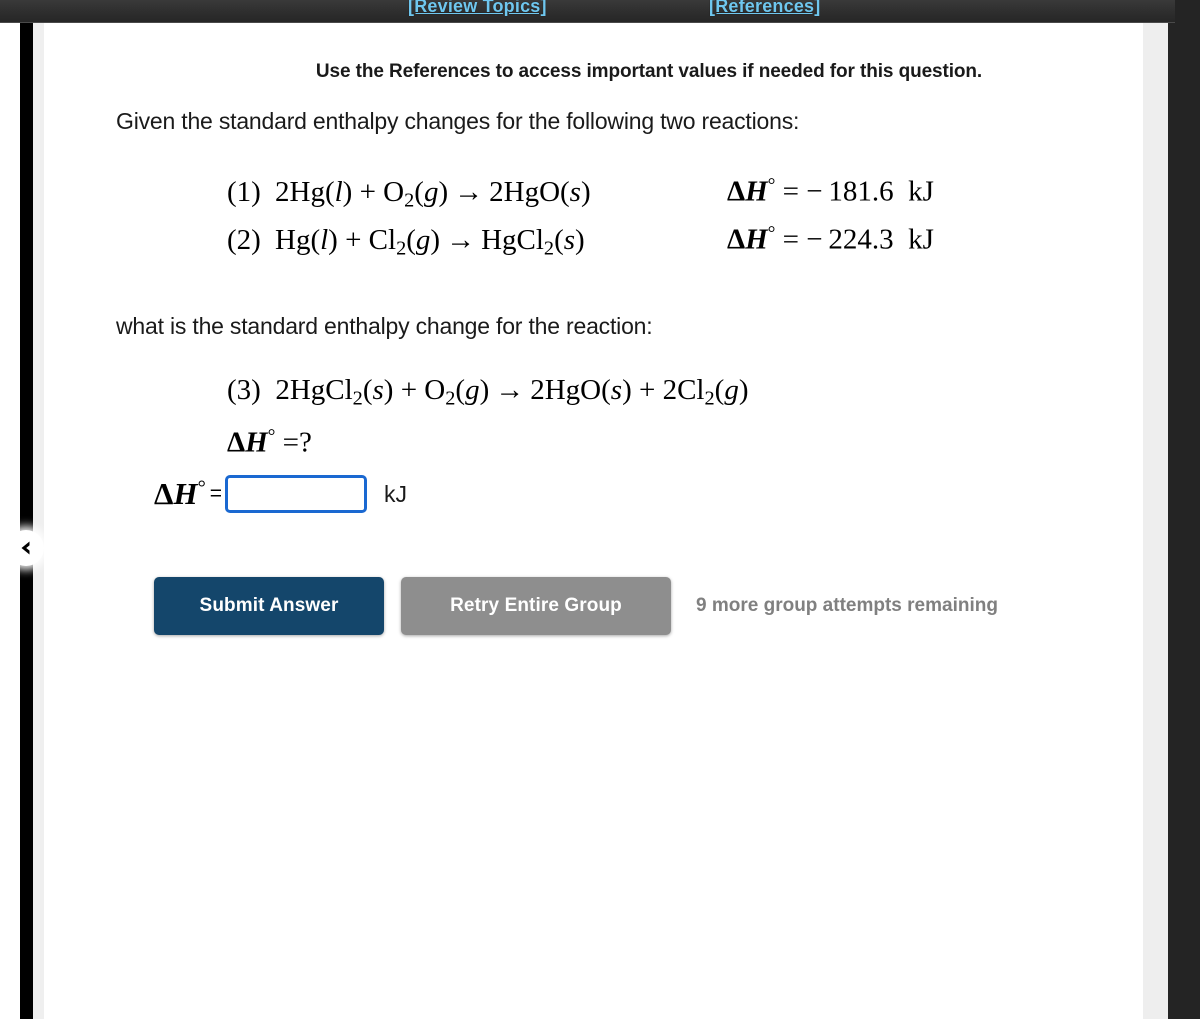 This screenshot has width=1200, height=1020. Describe the element at coordinates (216, 493) in the screenshot. I see `answer-equals-sign: =` at that location.